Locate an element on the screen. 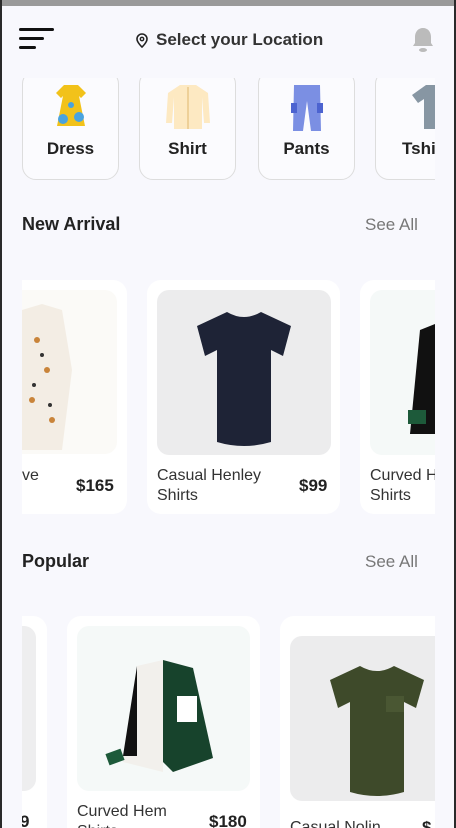 The height and width of the screenshot is (828, 456). dress-icon is located at coordinates (70, 105).